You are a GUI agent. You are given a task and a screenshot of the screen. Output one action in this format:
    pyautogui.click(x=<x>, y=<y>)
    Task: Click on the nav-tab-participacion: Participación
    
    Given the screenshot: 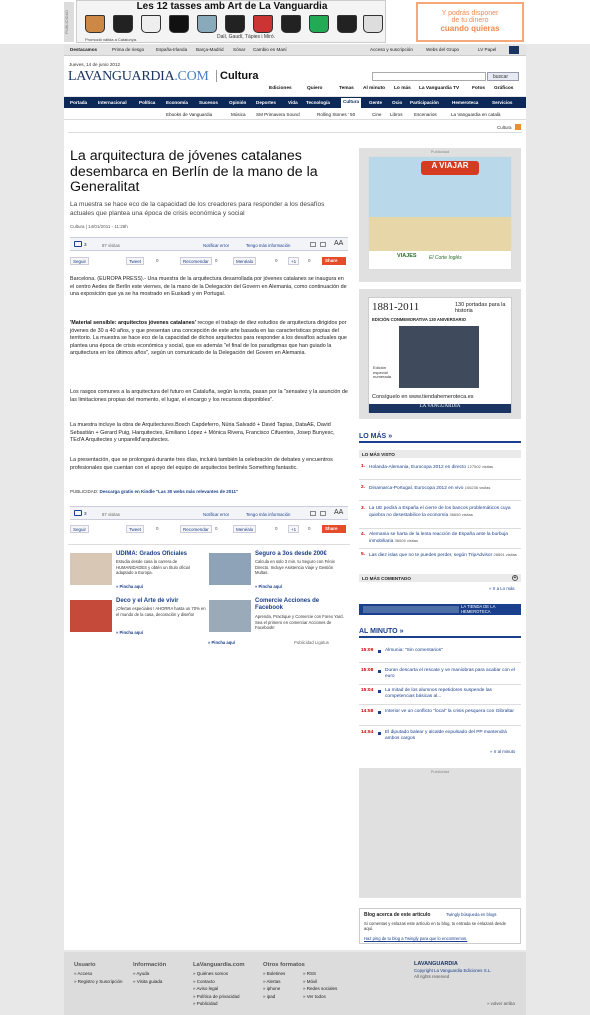 What is the action you would take?
    pyautogui.click(x=424, y=102)
    